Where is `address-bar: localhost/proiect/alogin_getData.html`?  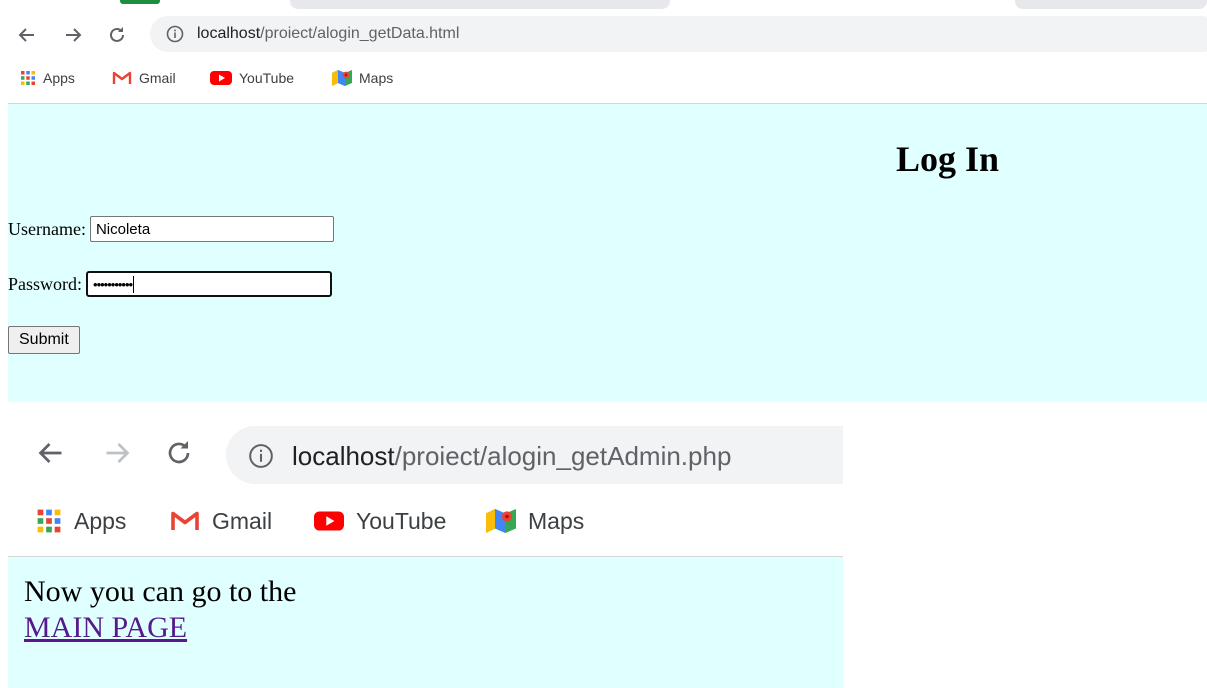 address-bar: localhost/proiect/alogin_getData.html is located at coordinates (678, 34).